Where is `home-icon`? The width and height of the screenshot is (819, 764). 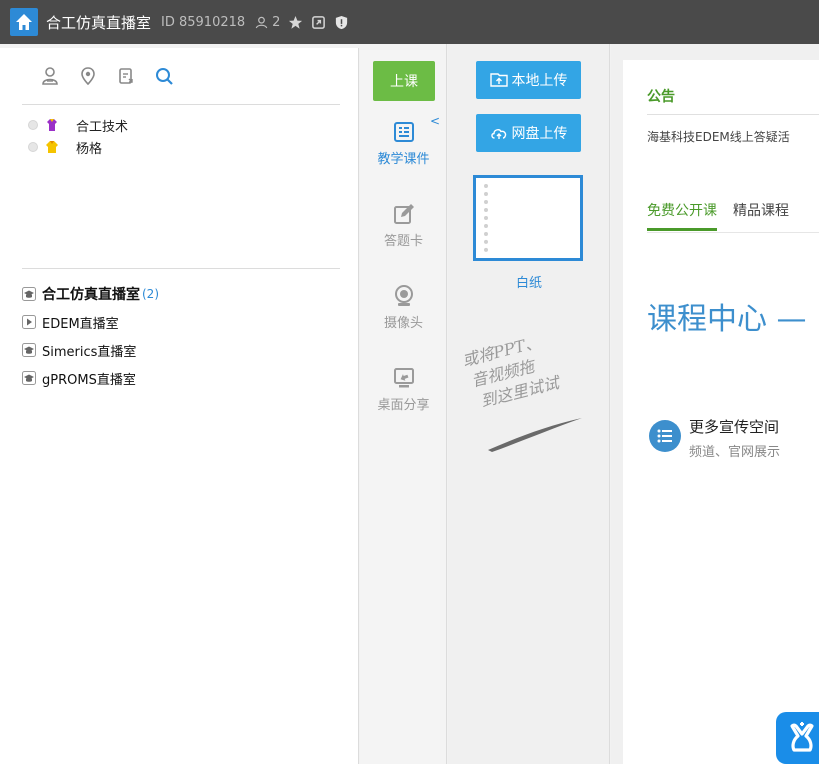 home-icon is located at coordinates (24, 22).